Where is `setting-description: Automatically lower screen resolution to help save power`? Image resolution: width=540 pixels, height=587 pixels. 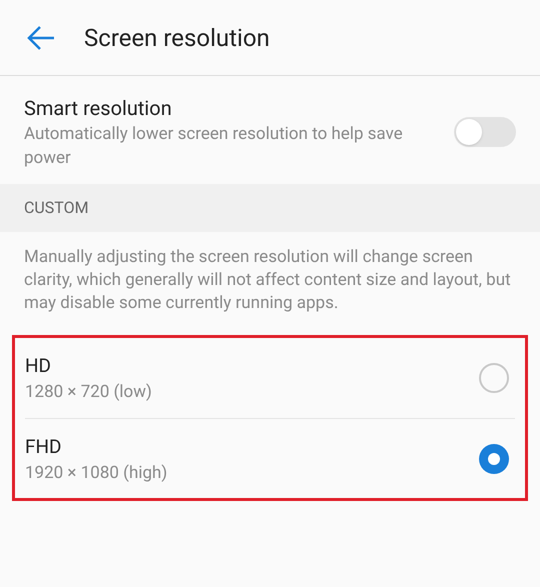 setting-description: Automatically lower screen resolution to help save power is located at coordinates (214, 146).